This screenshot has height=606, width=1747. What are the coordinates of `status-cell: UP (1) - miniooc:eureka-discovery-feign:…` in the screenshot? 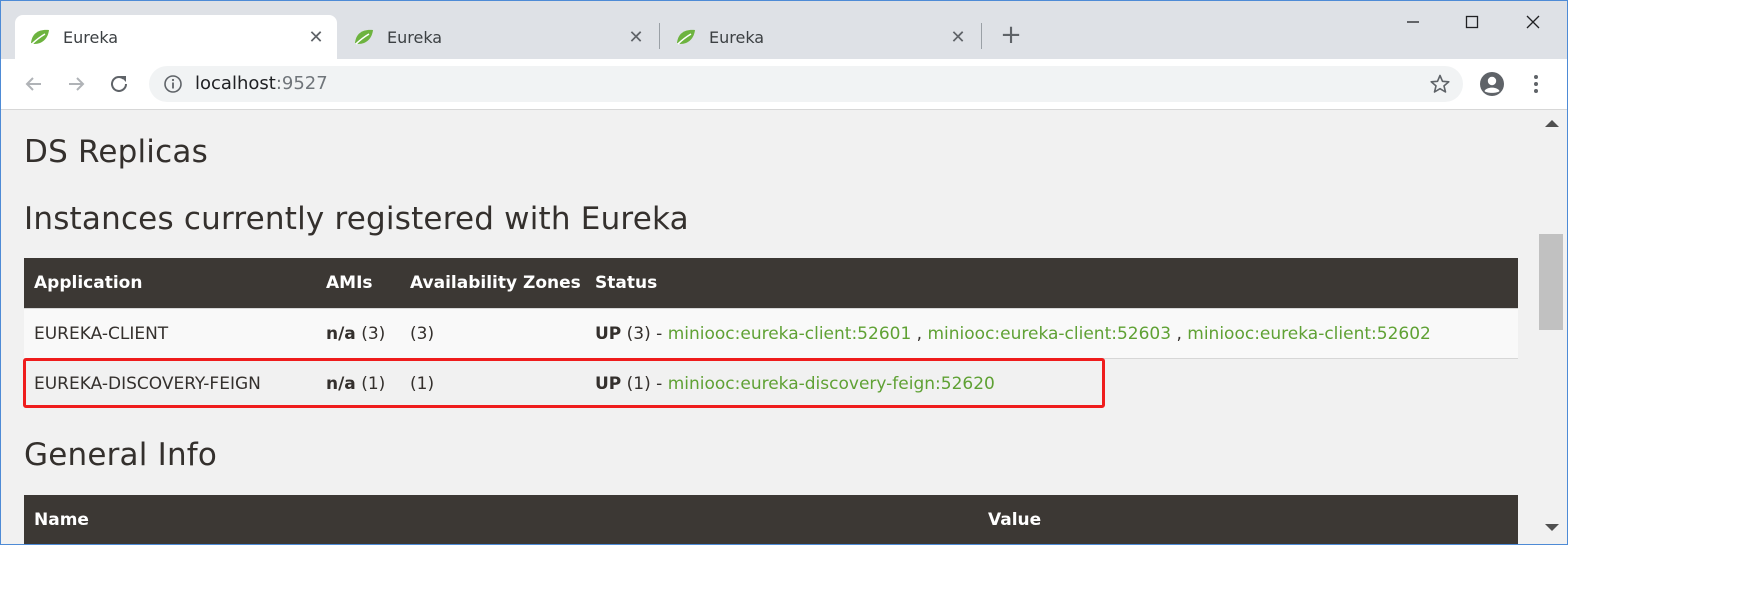 It's located at (1051, 383).